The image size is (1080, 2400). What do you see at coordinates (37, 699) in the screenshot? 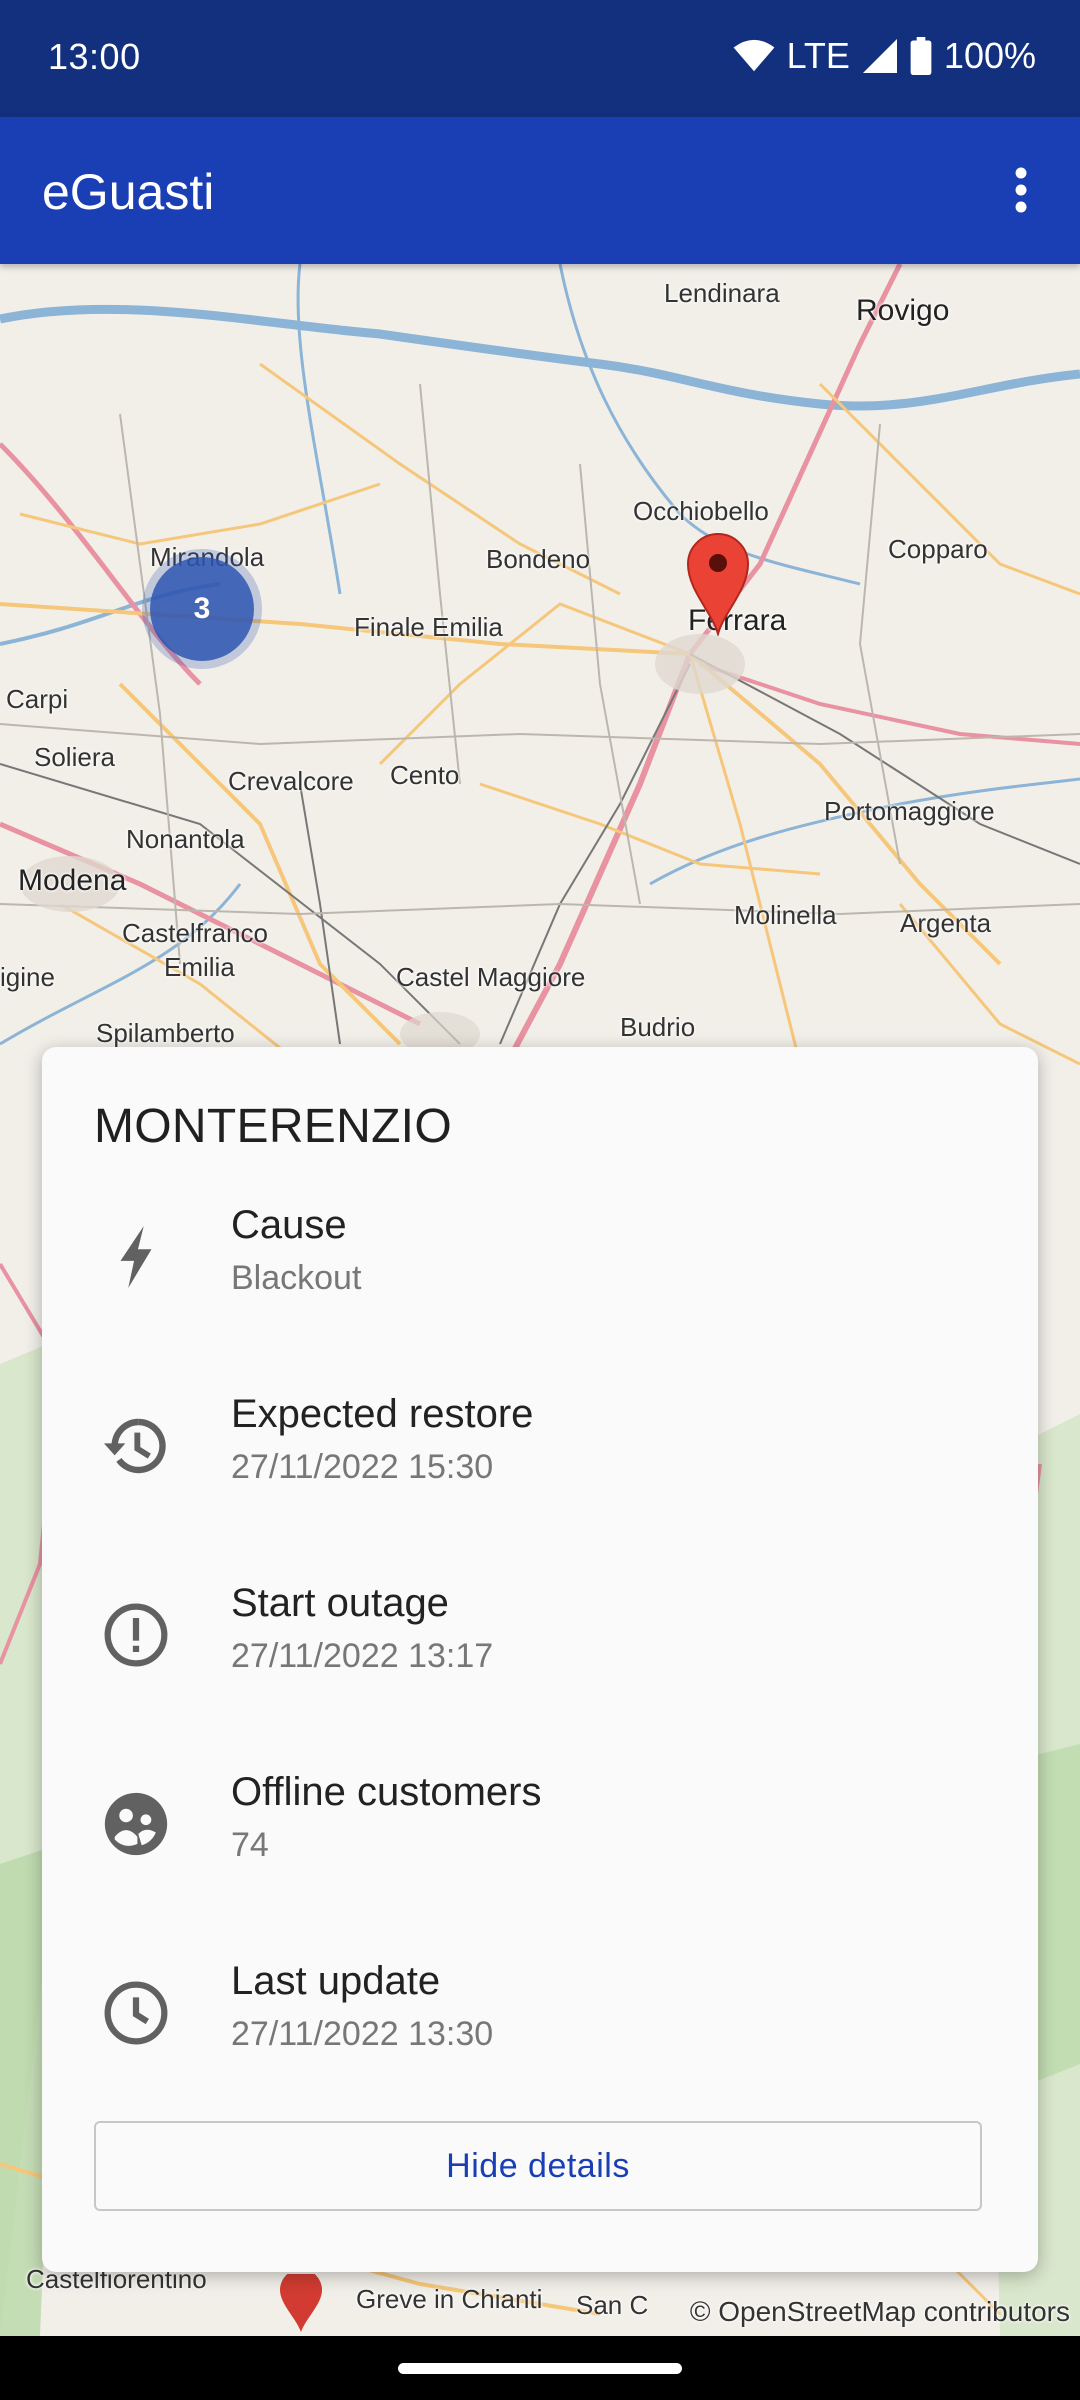
I see `map-label: Carpi` at bounding box center [37, 699].